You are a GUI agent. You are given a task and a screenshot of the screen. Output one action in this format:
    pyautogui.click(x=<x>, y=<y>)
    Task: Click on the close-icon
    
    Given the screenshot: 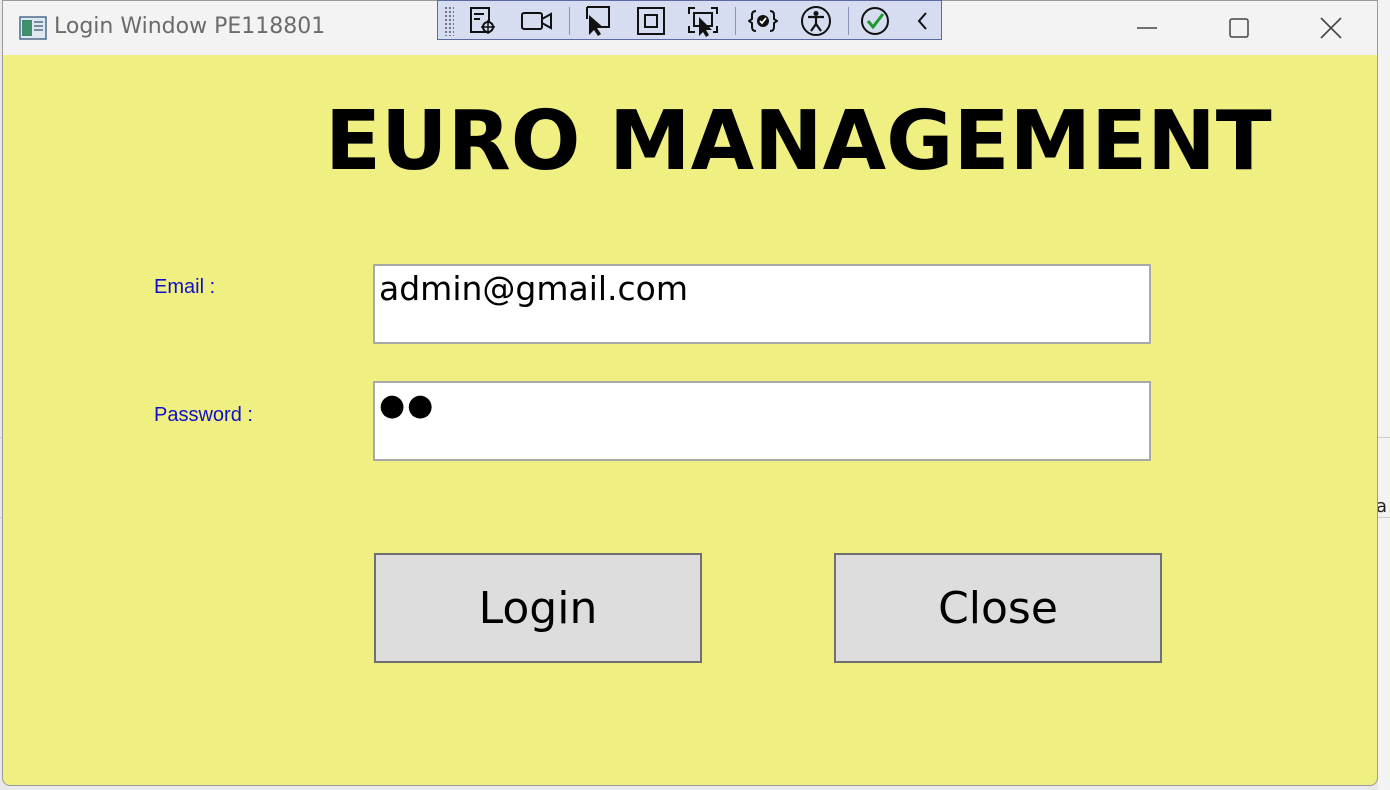 What is the action you would take?
    pyautogui.click(x=1331, y=28)
    